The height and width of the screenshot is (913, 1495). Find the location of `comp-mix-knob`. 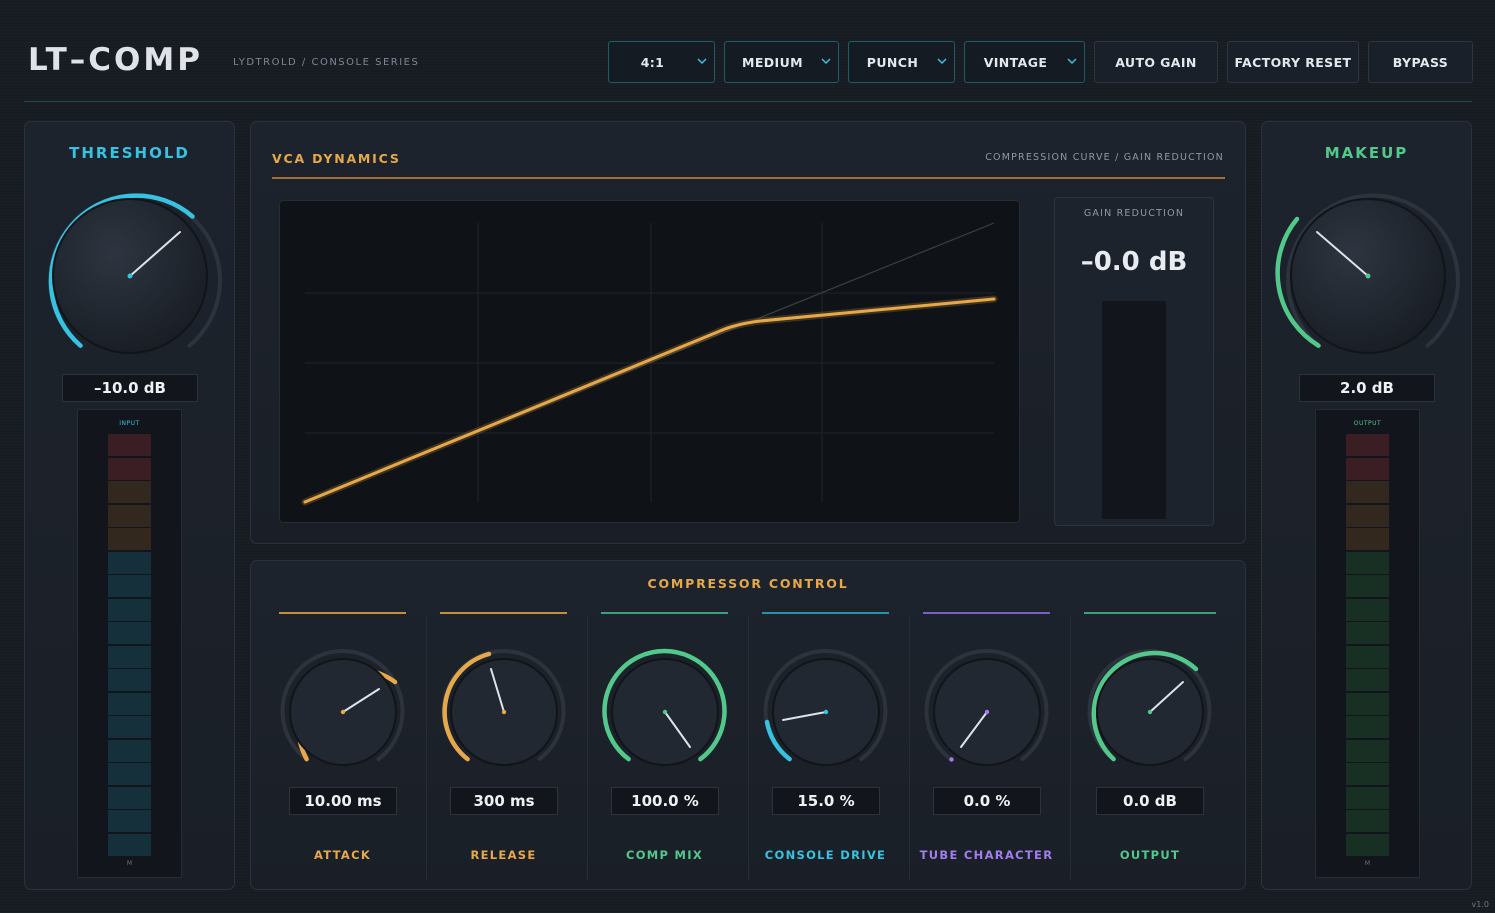

comp-mix-knob is located at coordinates (665, 712).